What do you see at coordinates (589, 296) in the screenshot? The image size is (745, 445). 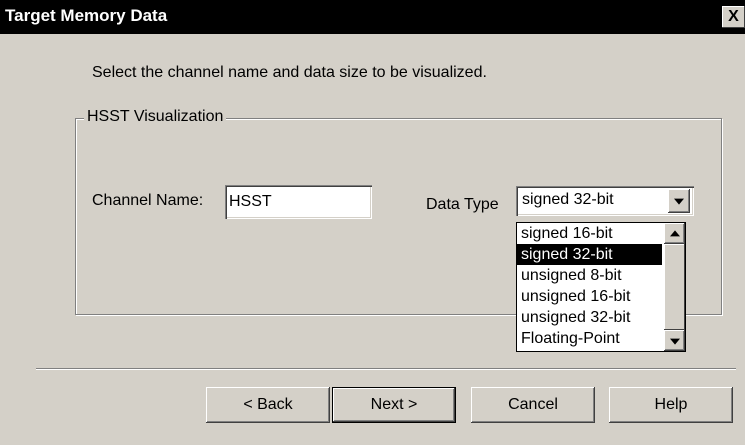 I see `dropdown-option: unsigned 16-bit` at bounding box center [589, 296].